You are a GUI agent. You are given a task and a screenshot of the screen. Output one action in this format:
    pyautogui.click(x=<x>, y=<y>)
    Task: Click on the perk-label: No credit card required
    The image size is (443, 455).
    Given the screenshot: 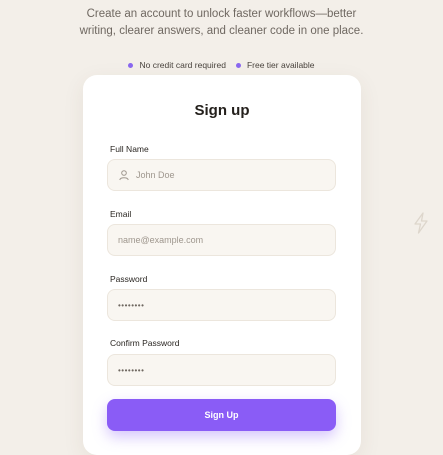 What is the action you would take?
    pyautogui.click(x=182, y=65)
    